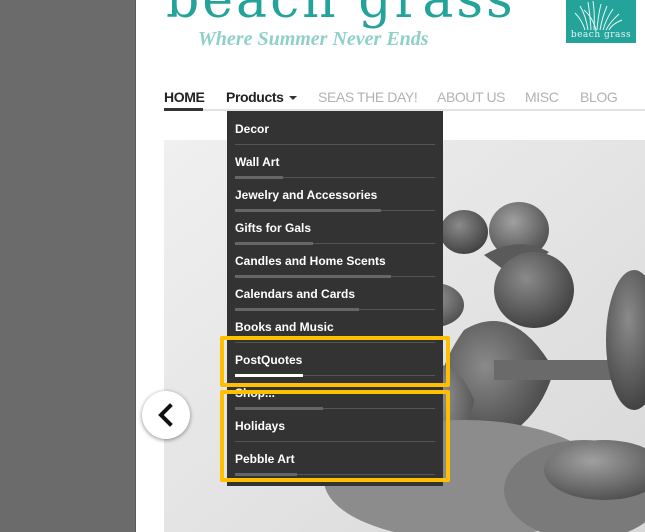 Image resolution: width=645 pixels, height=532 pixels. Describe the element at coordinates (255, 97) in the screenshot. I see `nav-products-label: Products` at that location.